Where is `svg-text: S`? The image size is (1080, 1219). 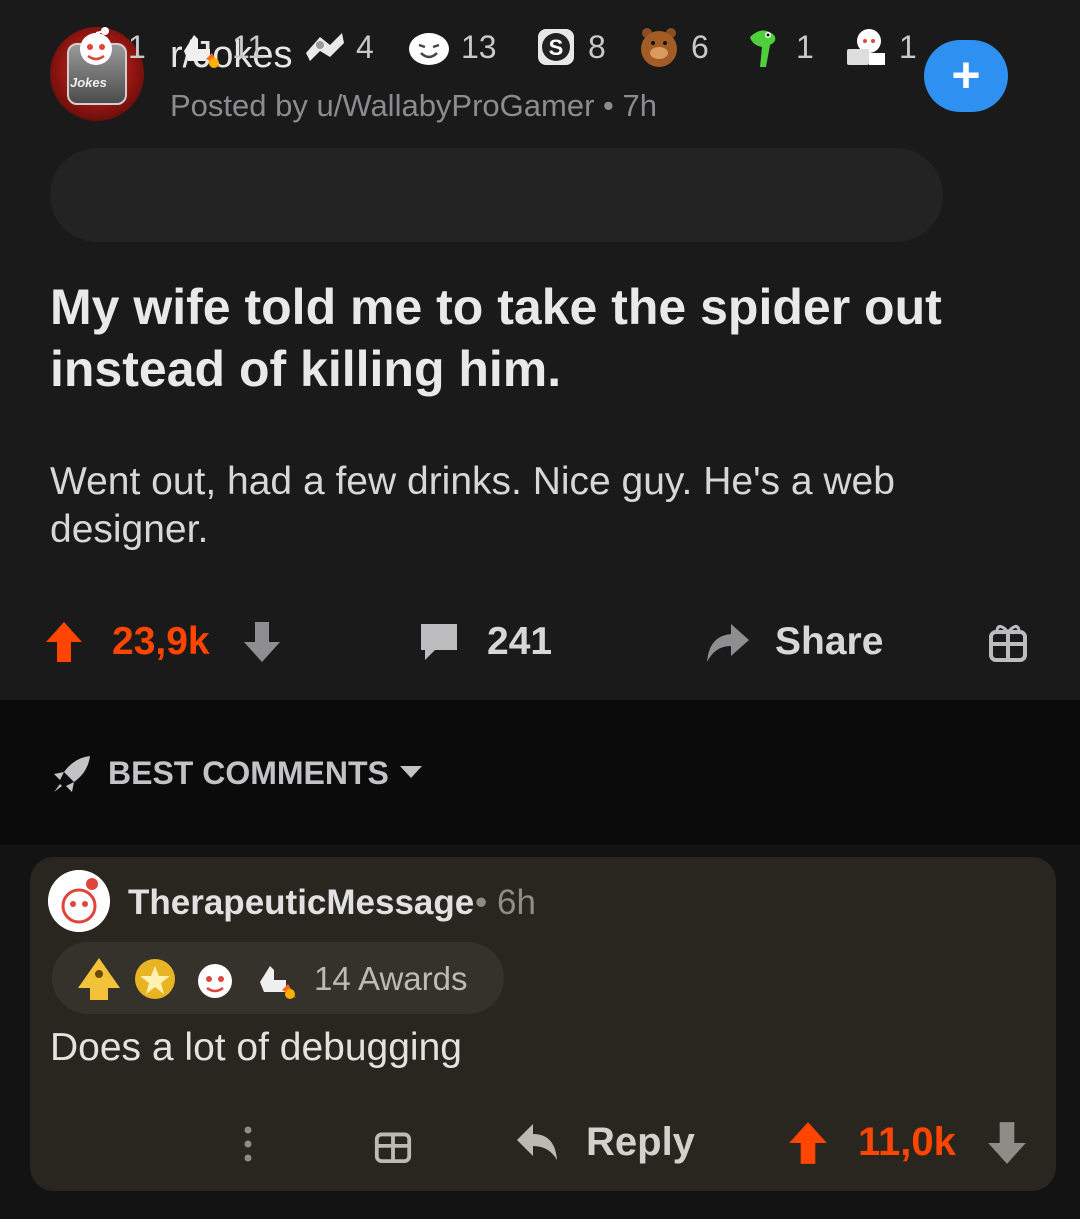
svg-text: S is located at coordinates (556, 47).